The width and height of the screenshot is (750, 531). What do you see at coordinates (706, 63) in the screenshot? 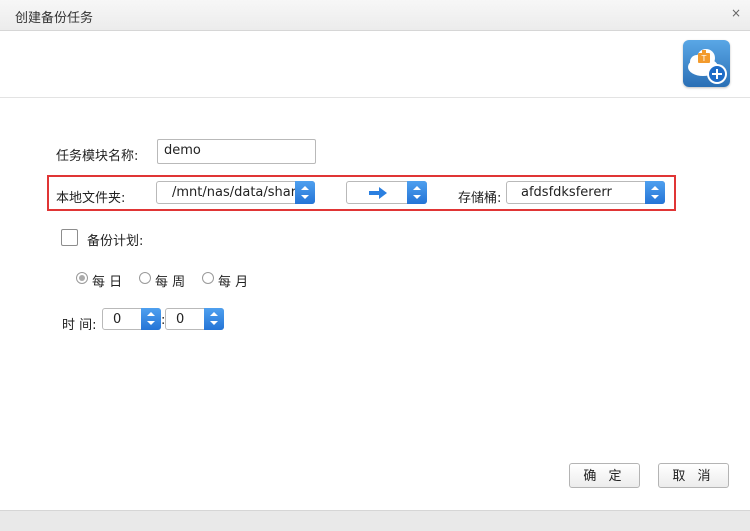
I see `cloud-backup-add-icon: T` at bounding box center [706, 63].